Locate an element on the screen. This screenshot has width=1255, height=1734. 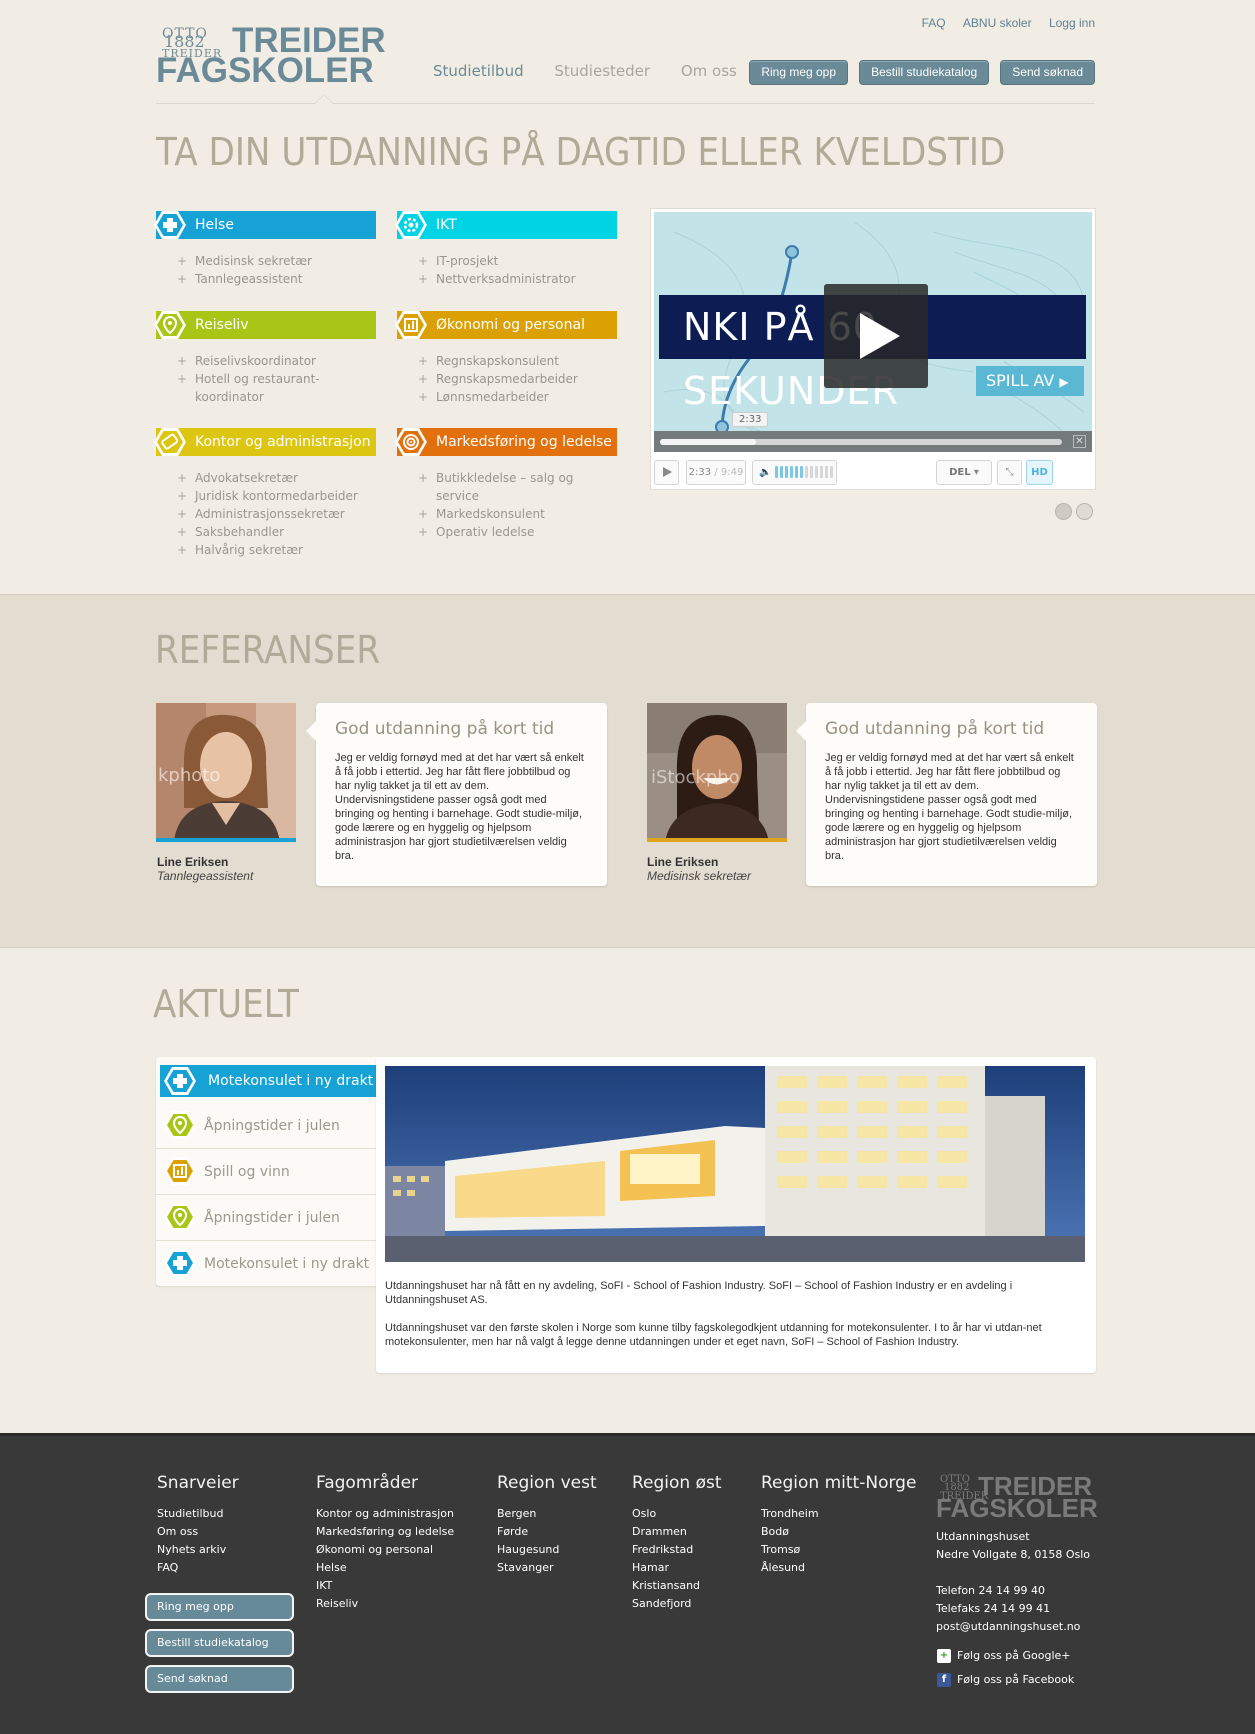
footer-link: Fredrikstad is located at coordinates (677, 1550).